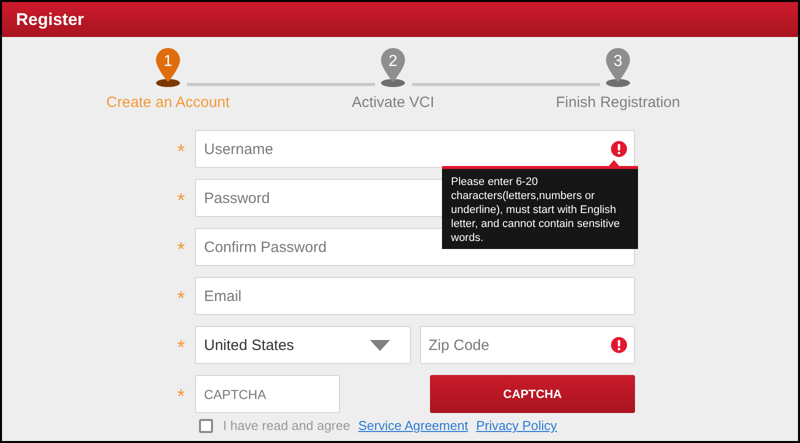  I want to click on page-title: Register, so click(50, 20).